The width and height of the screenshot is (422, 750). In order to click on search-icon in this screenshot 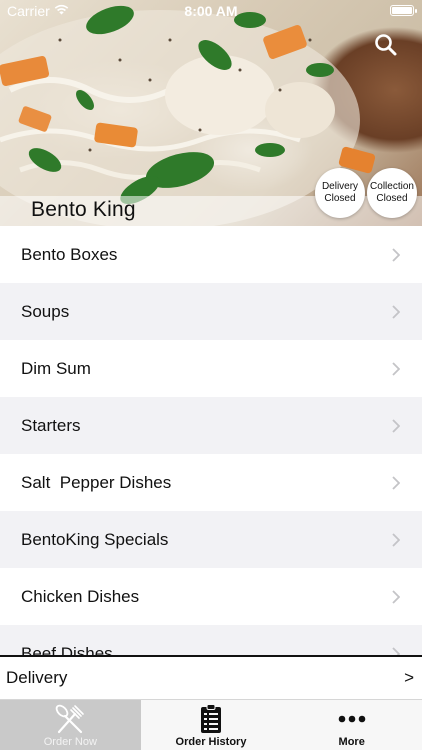, I will do `click(386, 45)`.